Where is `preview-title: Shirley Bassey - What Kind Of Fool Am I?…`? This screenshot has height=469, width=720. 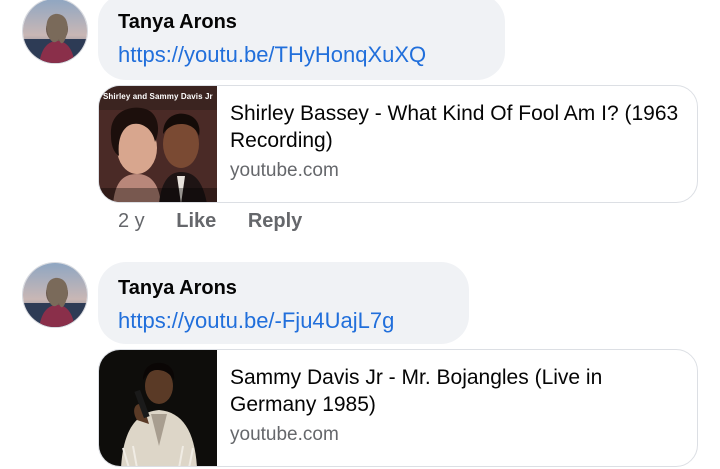
preview-title: Shirley Bassey - What Kind Of Fool Am I?… is located at coordinates (457, 127).